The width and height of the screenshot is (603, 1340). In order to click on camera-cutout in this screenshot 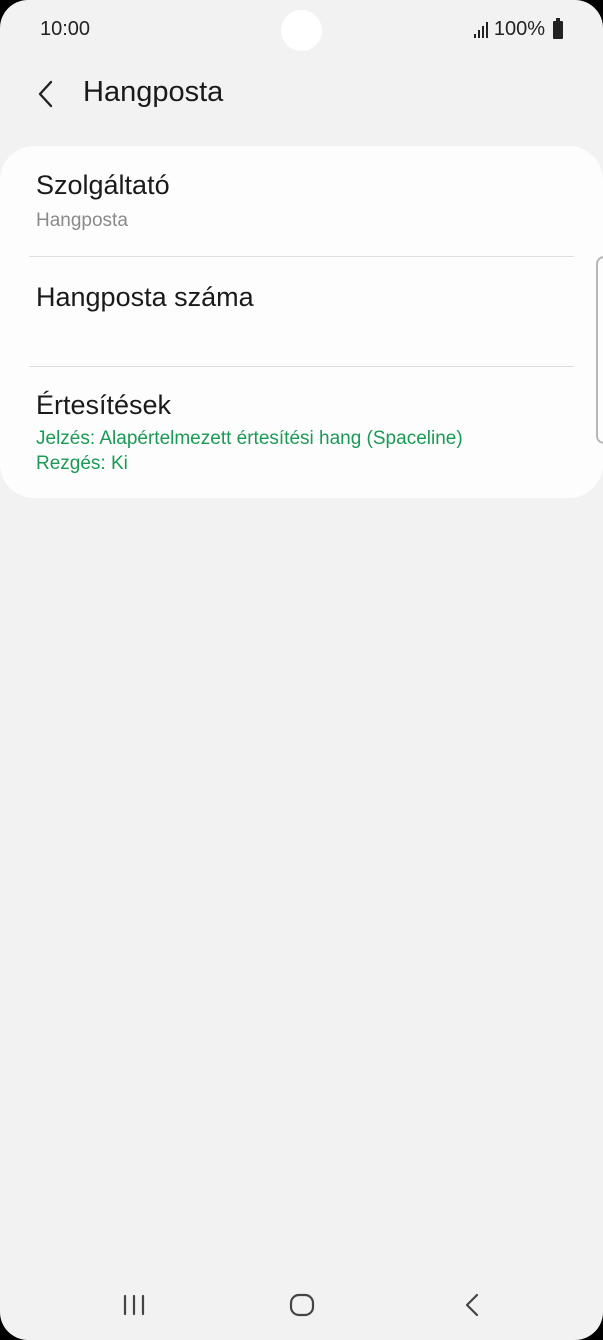, I will do `click(301, 30)`.